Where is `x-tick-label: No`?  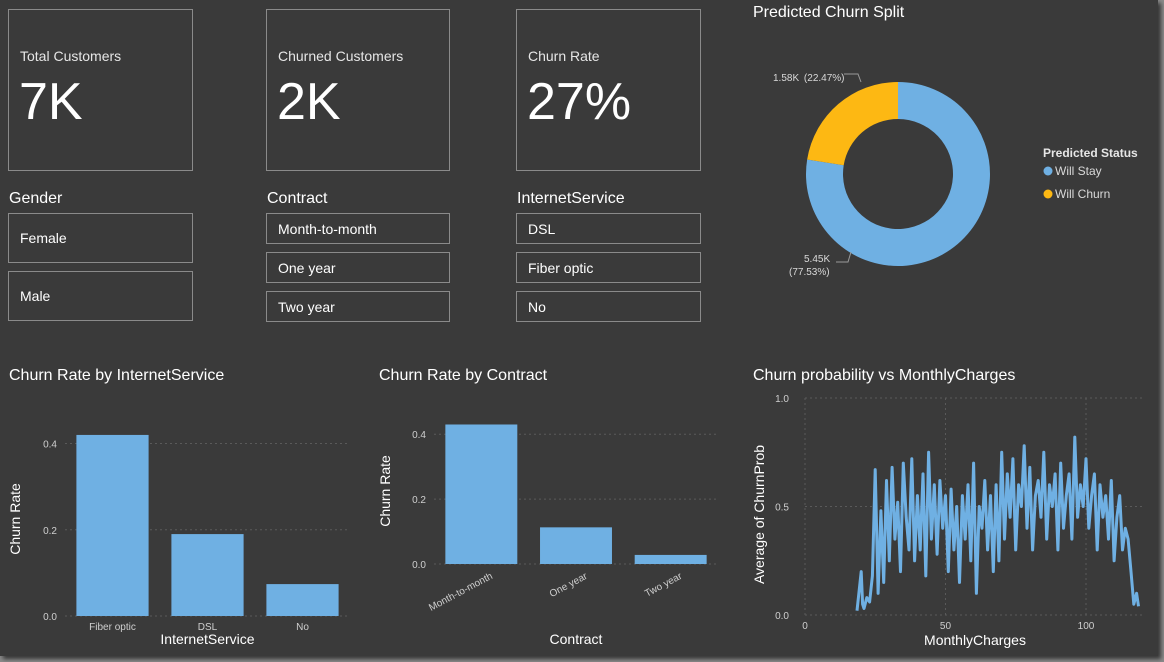
x-tick-label: No is located at coordinates (302, 627).